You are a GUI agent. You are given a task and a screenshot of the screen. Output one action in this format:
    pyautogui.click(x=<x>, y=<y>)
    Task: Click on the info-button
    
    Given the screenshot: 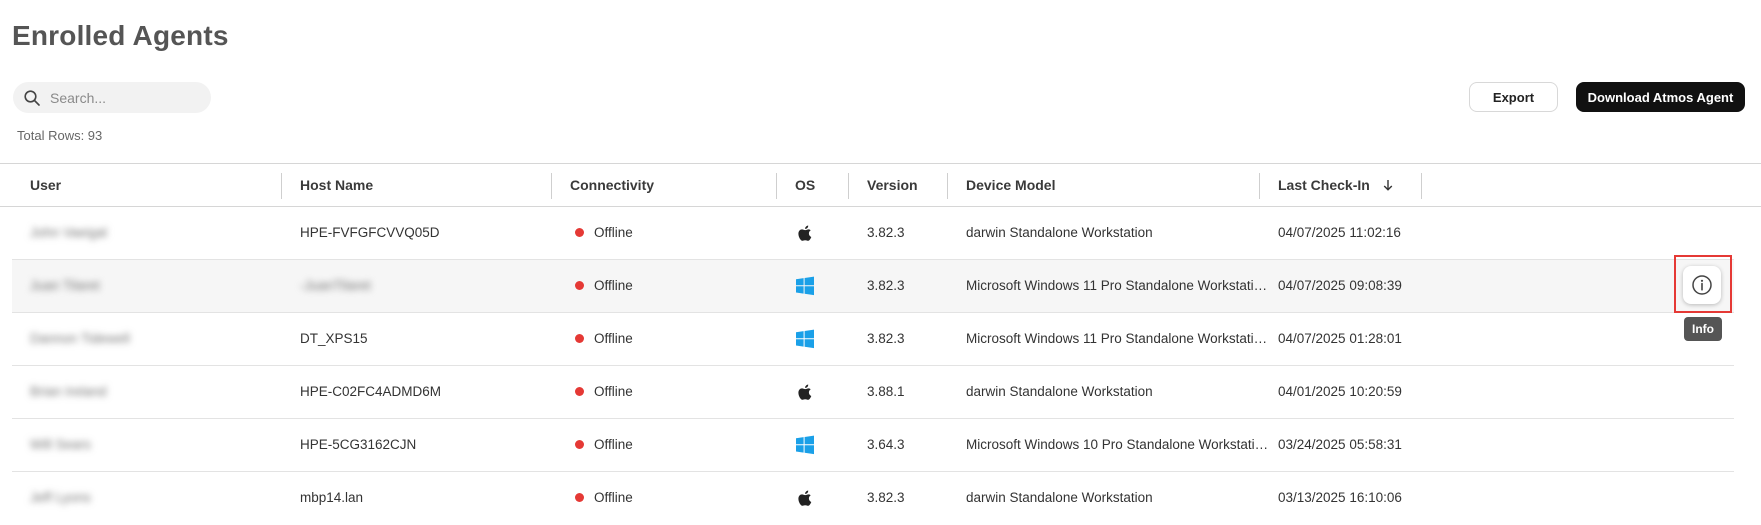 What is the action you would take?
    pyautogui.click(x=1702, y=285)
    